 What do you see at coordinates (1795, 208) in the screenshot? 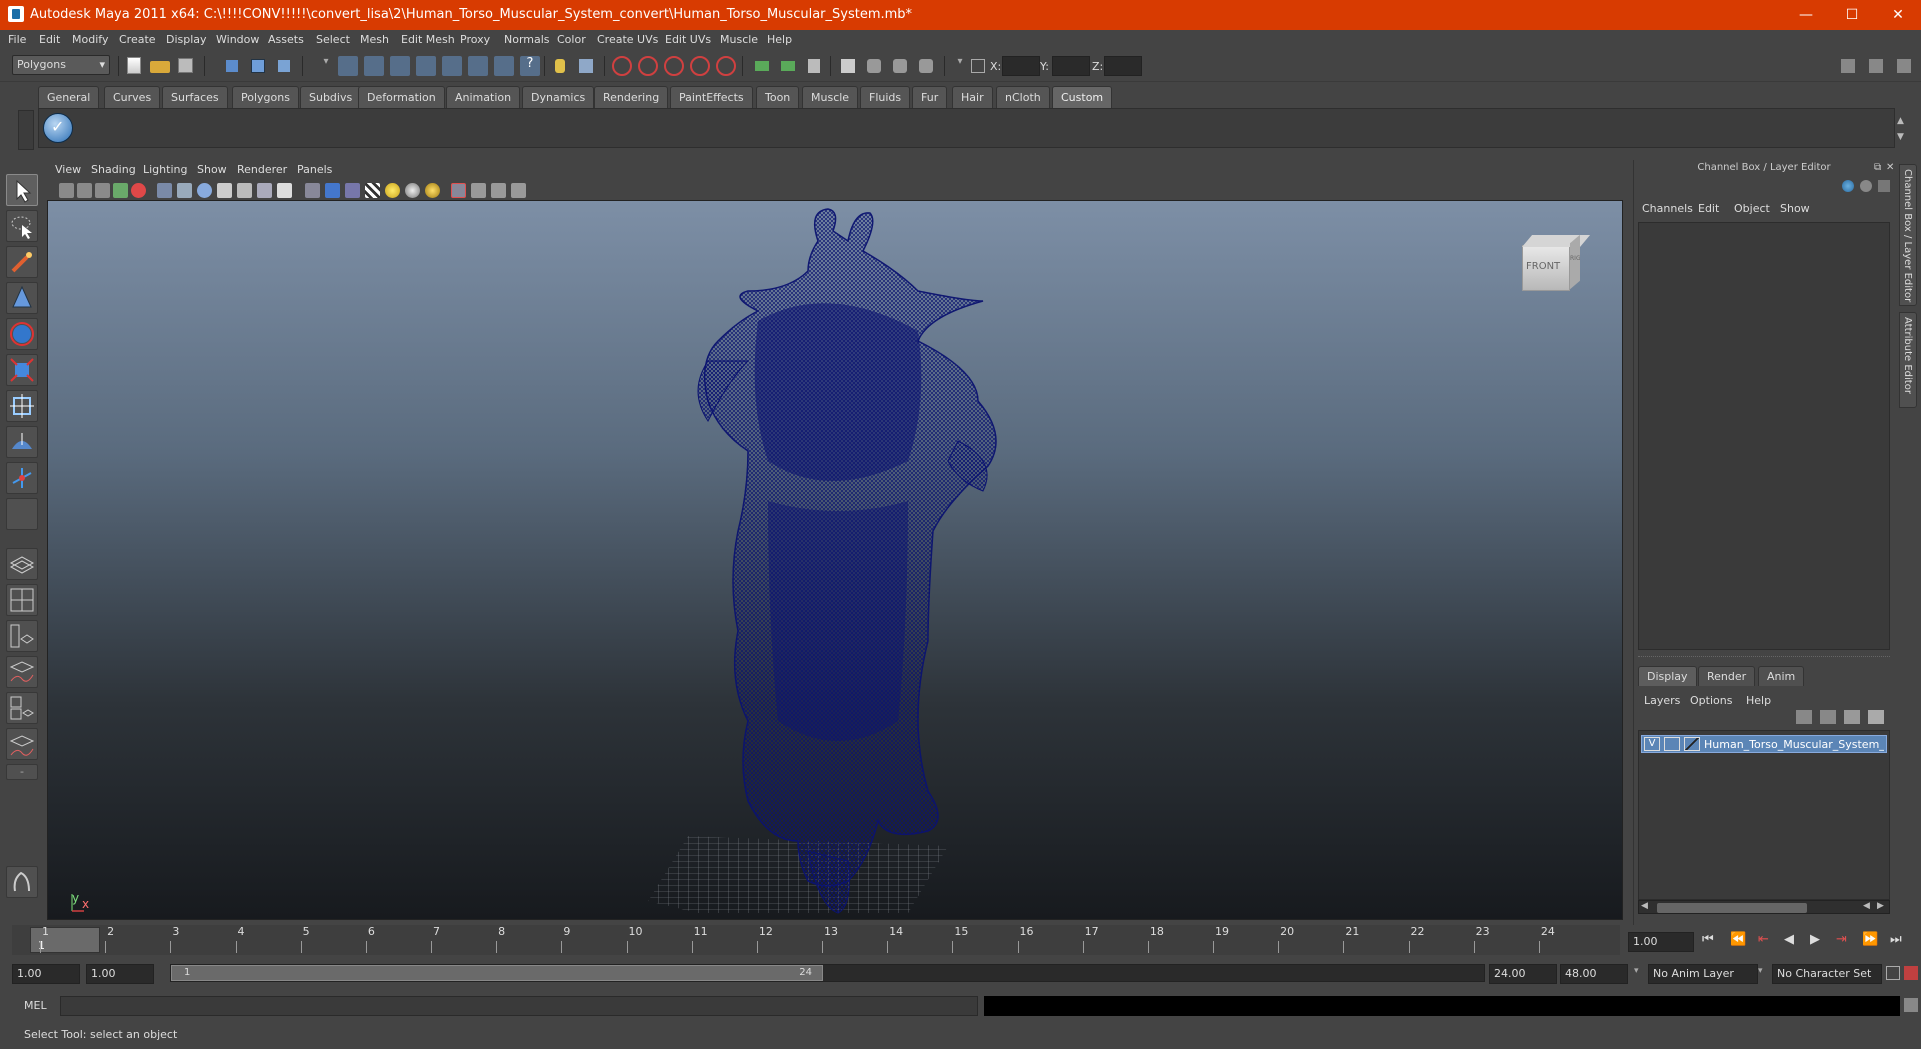
I see `channel-show-menu: Show` at bounding box center [1795, 208].